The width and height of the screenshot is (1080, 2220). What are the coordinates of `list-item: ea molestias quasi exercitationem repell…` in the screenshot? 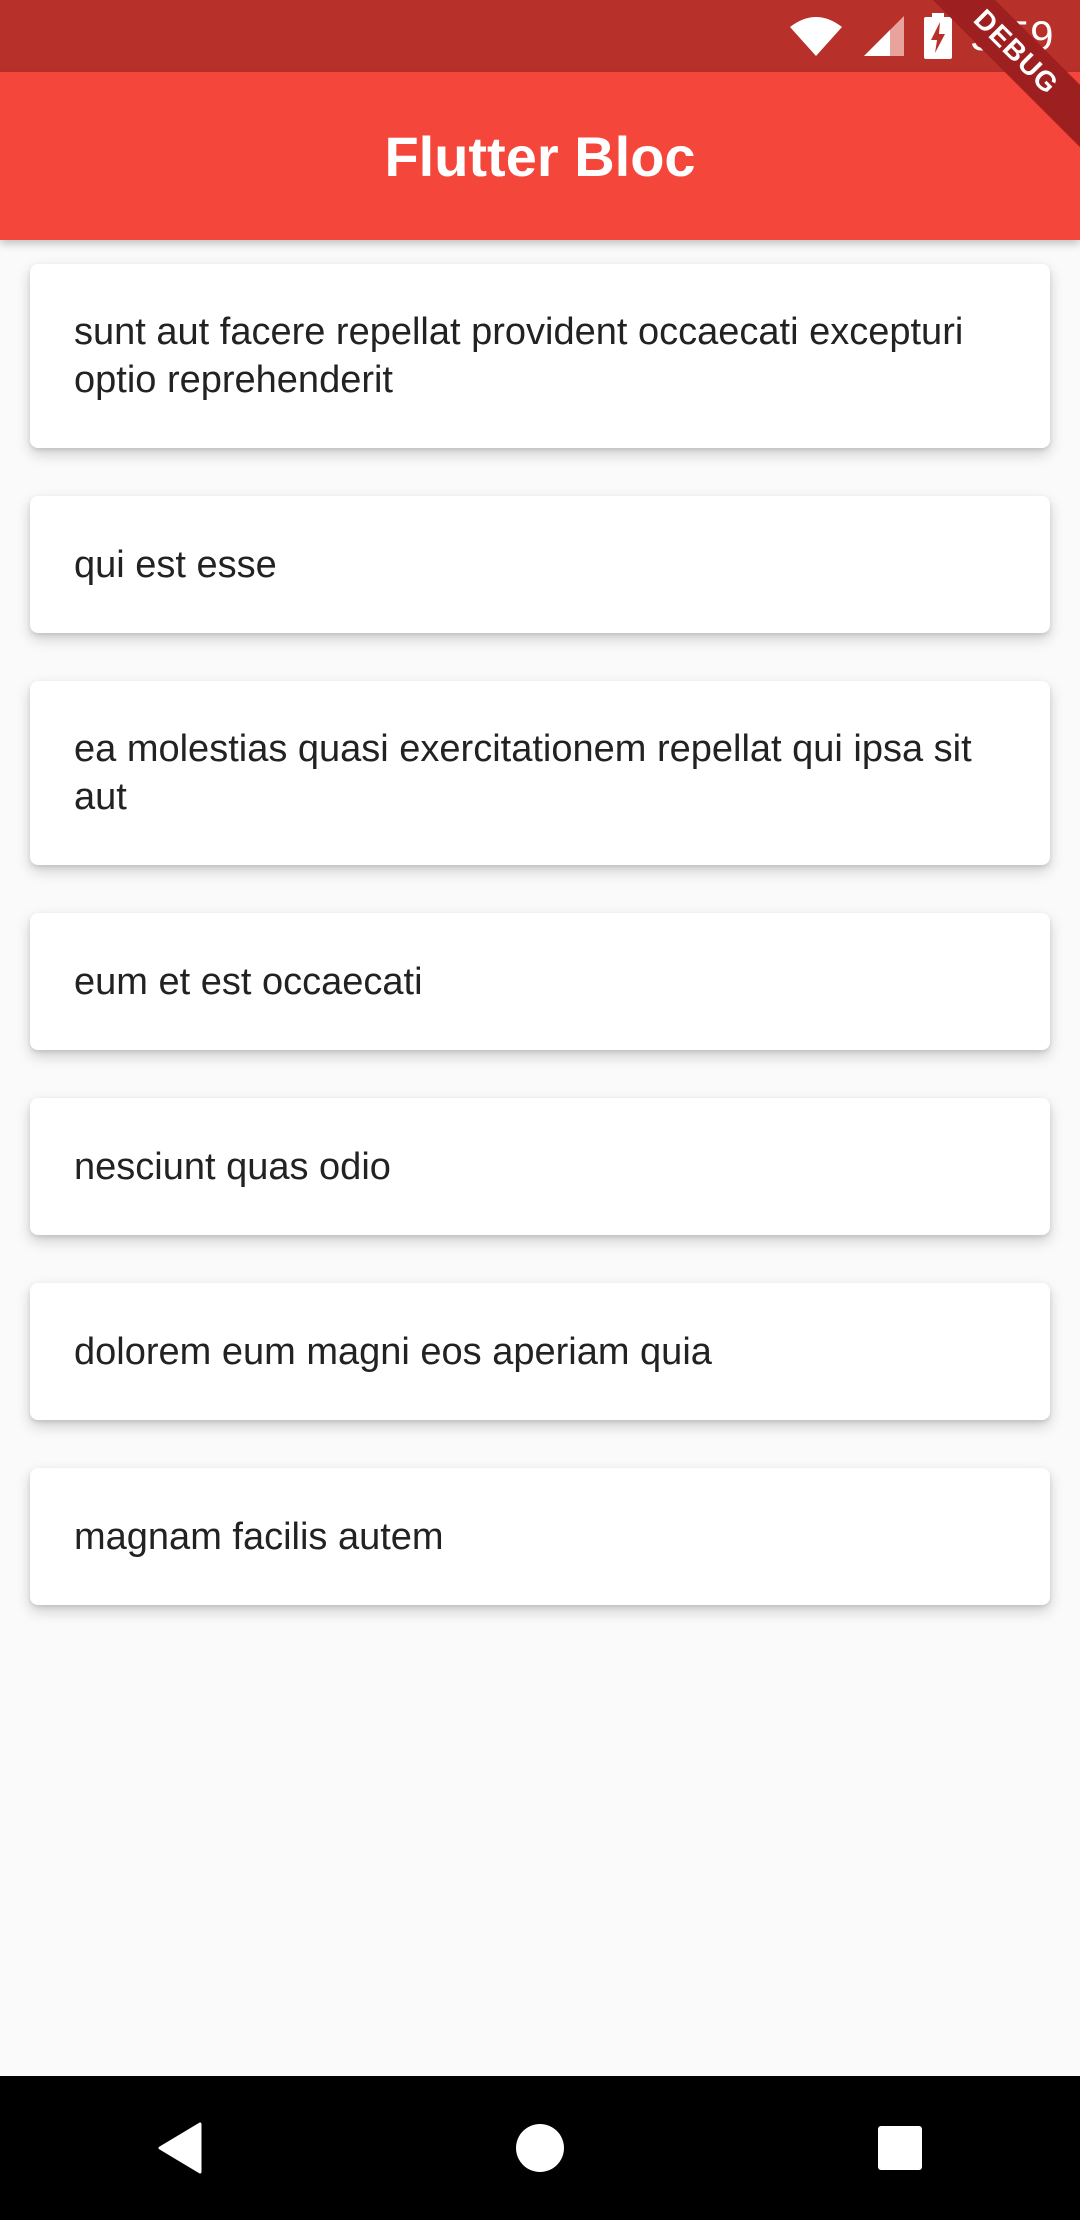 It's located at (540, 773).